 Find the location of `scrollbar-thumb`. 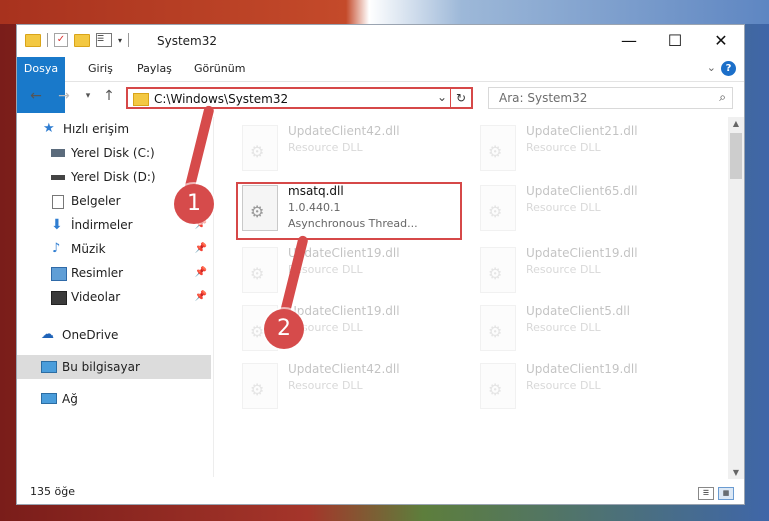

scrollbar-thumb is located at coordinates (736, 156).